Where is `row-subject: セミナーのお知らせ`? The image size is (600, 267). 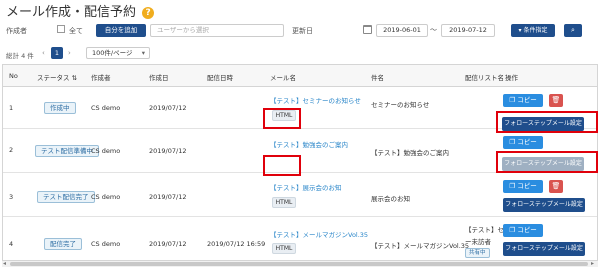
row-subject: セミナーのお知らせ is located at coordinates (400, 105).